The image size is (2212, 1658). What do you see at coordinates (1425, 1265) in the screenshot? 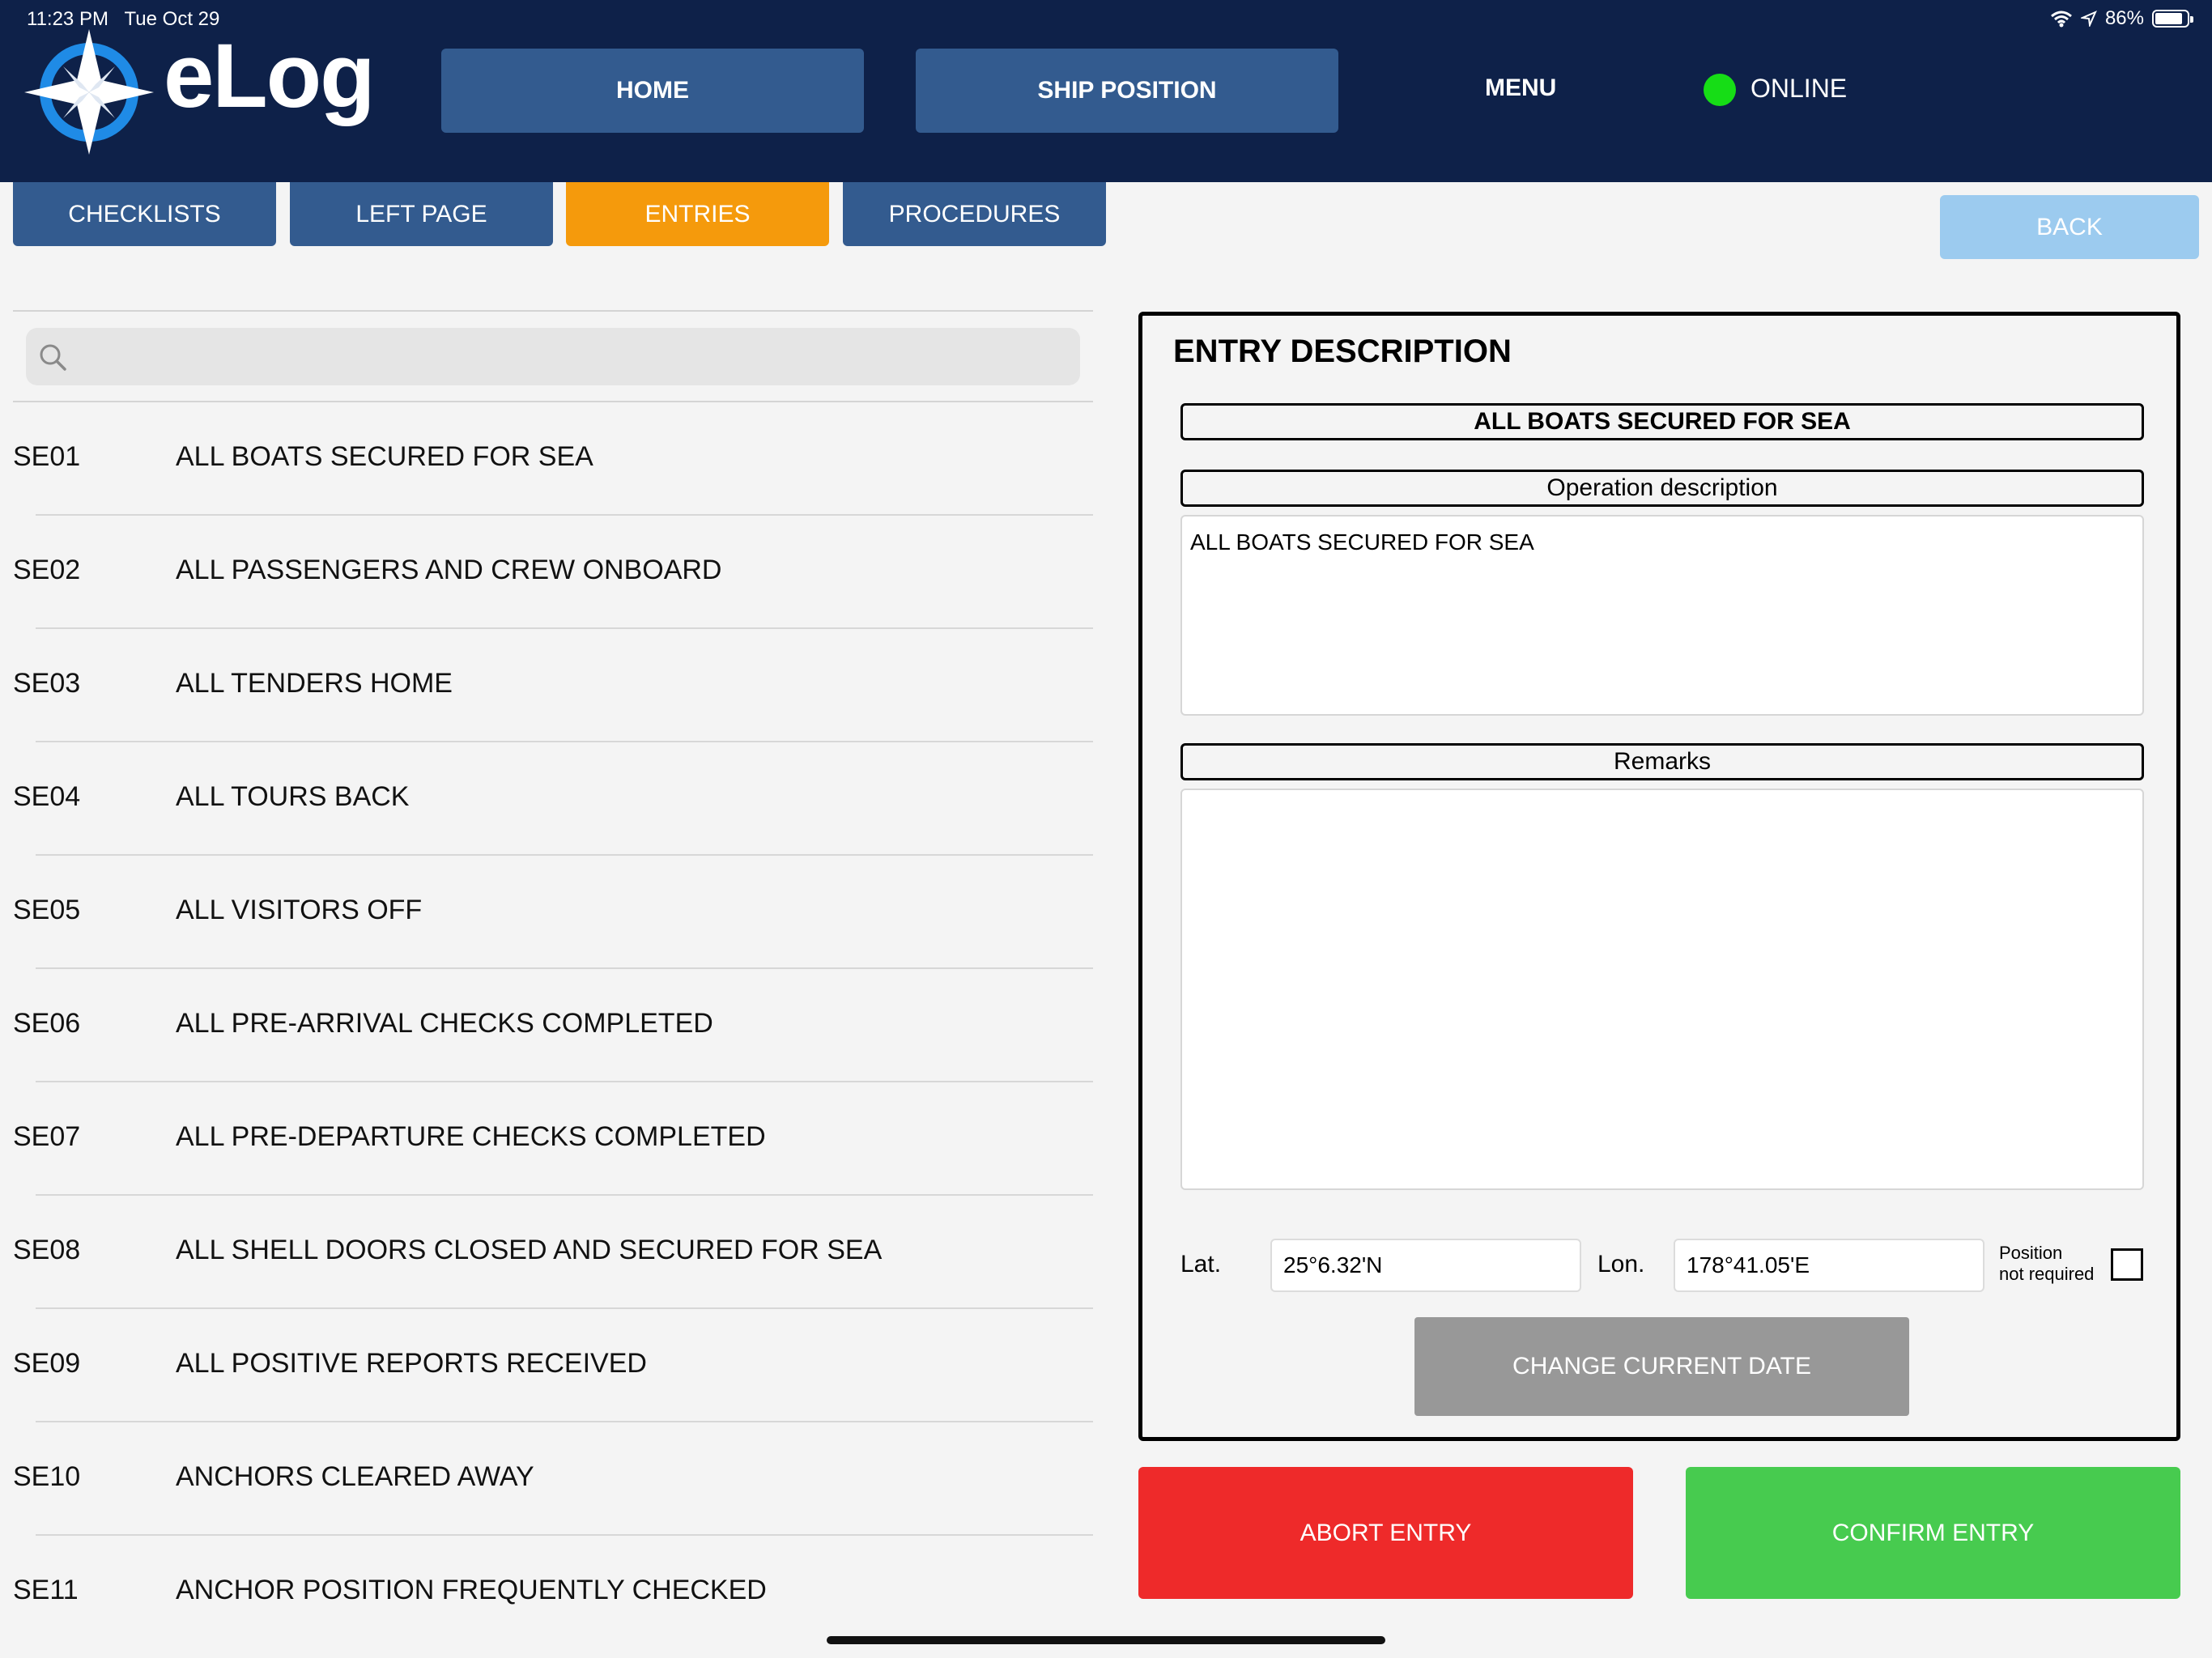
I see `latitude-field: 25°6.32'N` at bounding box center [1425, 1265].